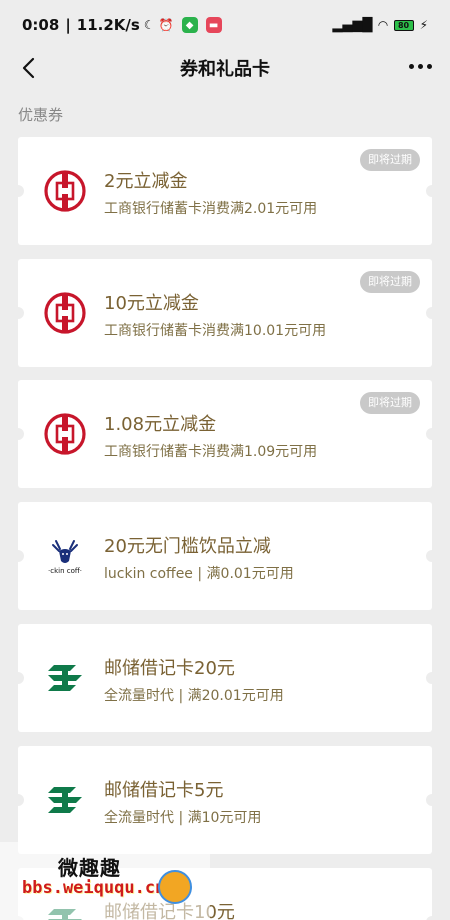 This screenshot has height=920, width=450. What do you see at coordinates (352, 25) in the screenshot?
I see `signal-icon: ▂▄▆█` at bounding box center [352, 25].